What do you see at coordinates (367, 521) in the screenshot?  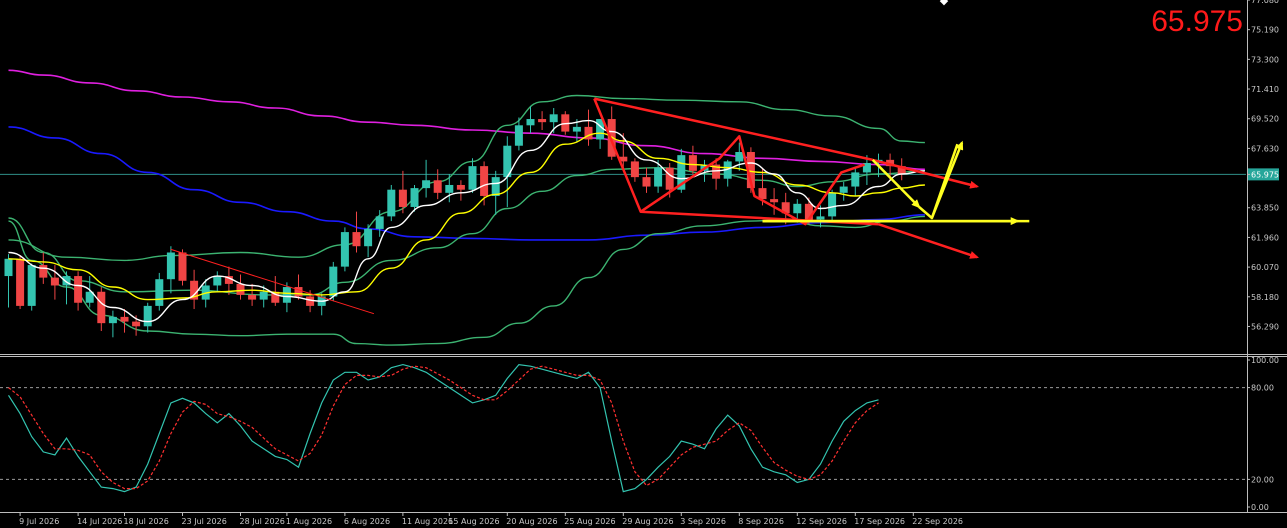 I see `time-tick-label: 6 Aug 2026` at bounding box center [367, 521].